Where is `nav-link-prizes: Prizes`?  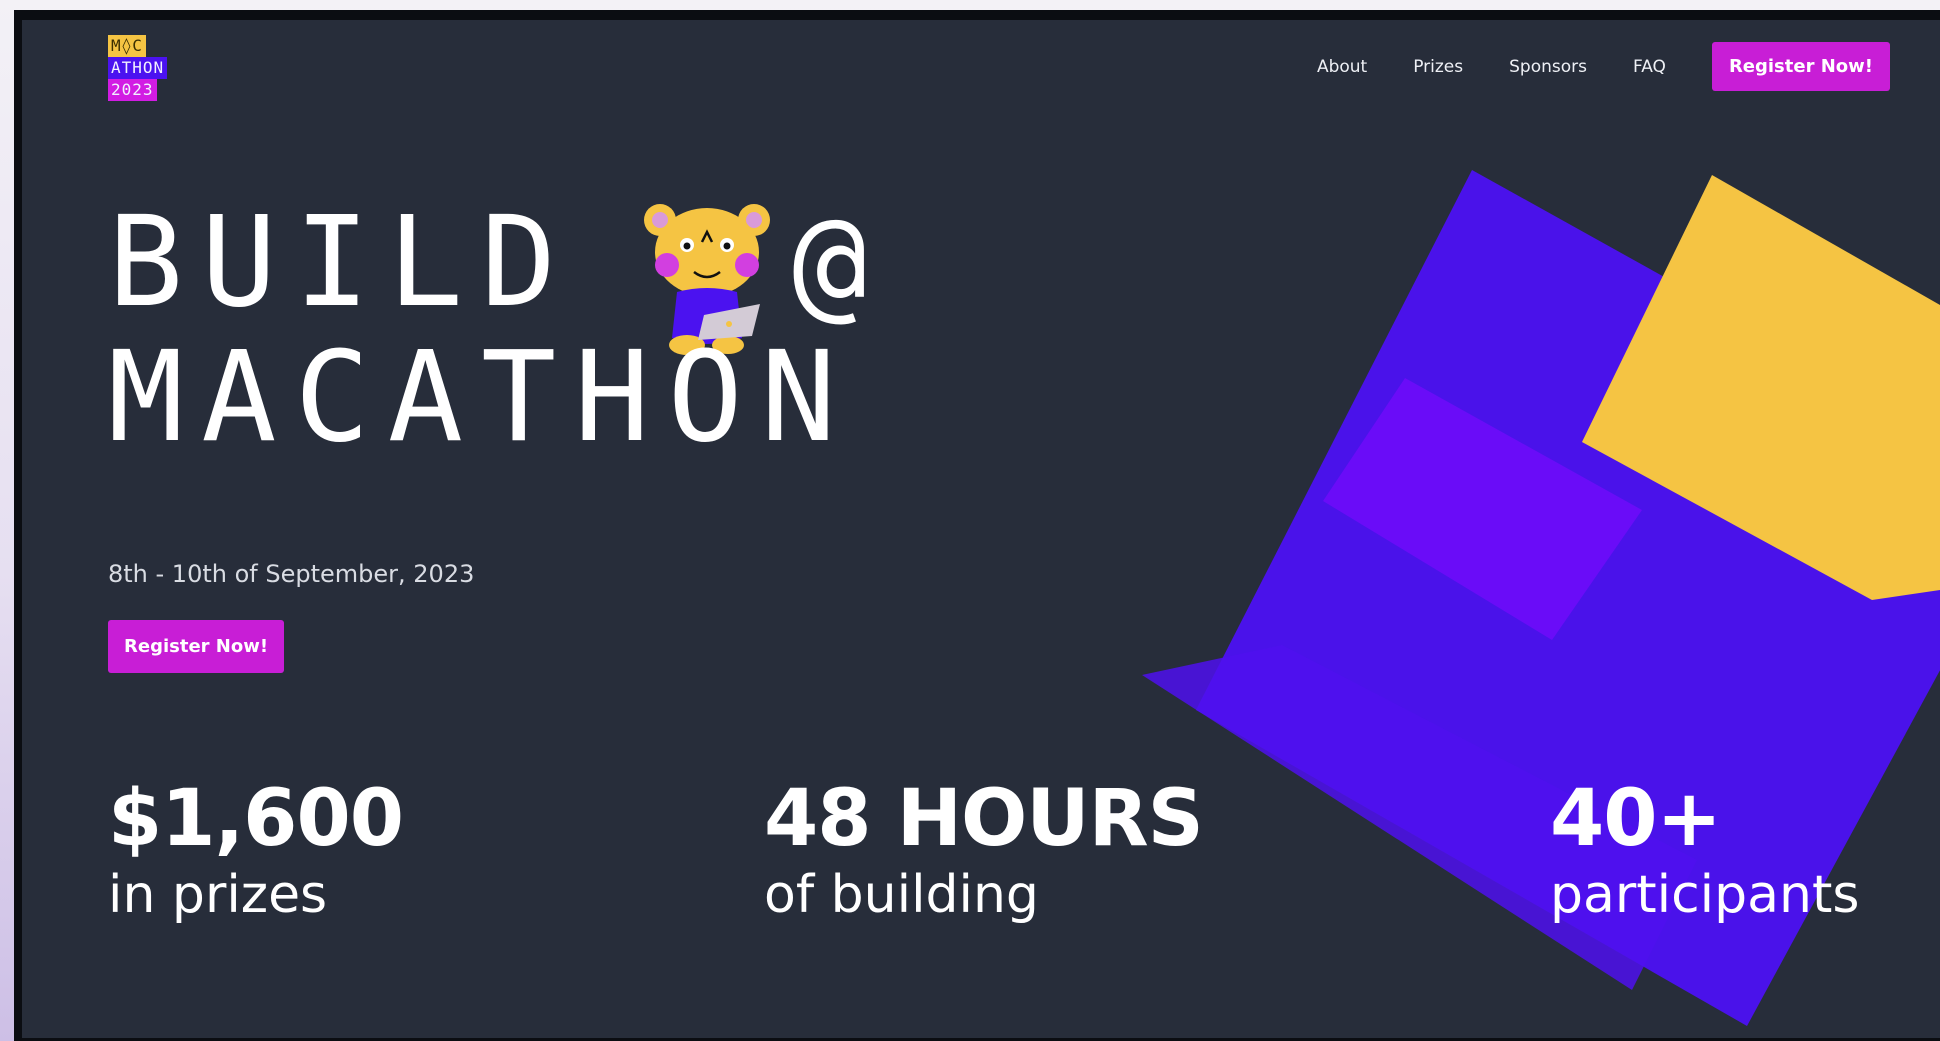
nav-link-prizes: Prizes is located at coordinates (1438, 67).